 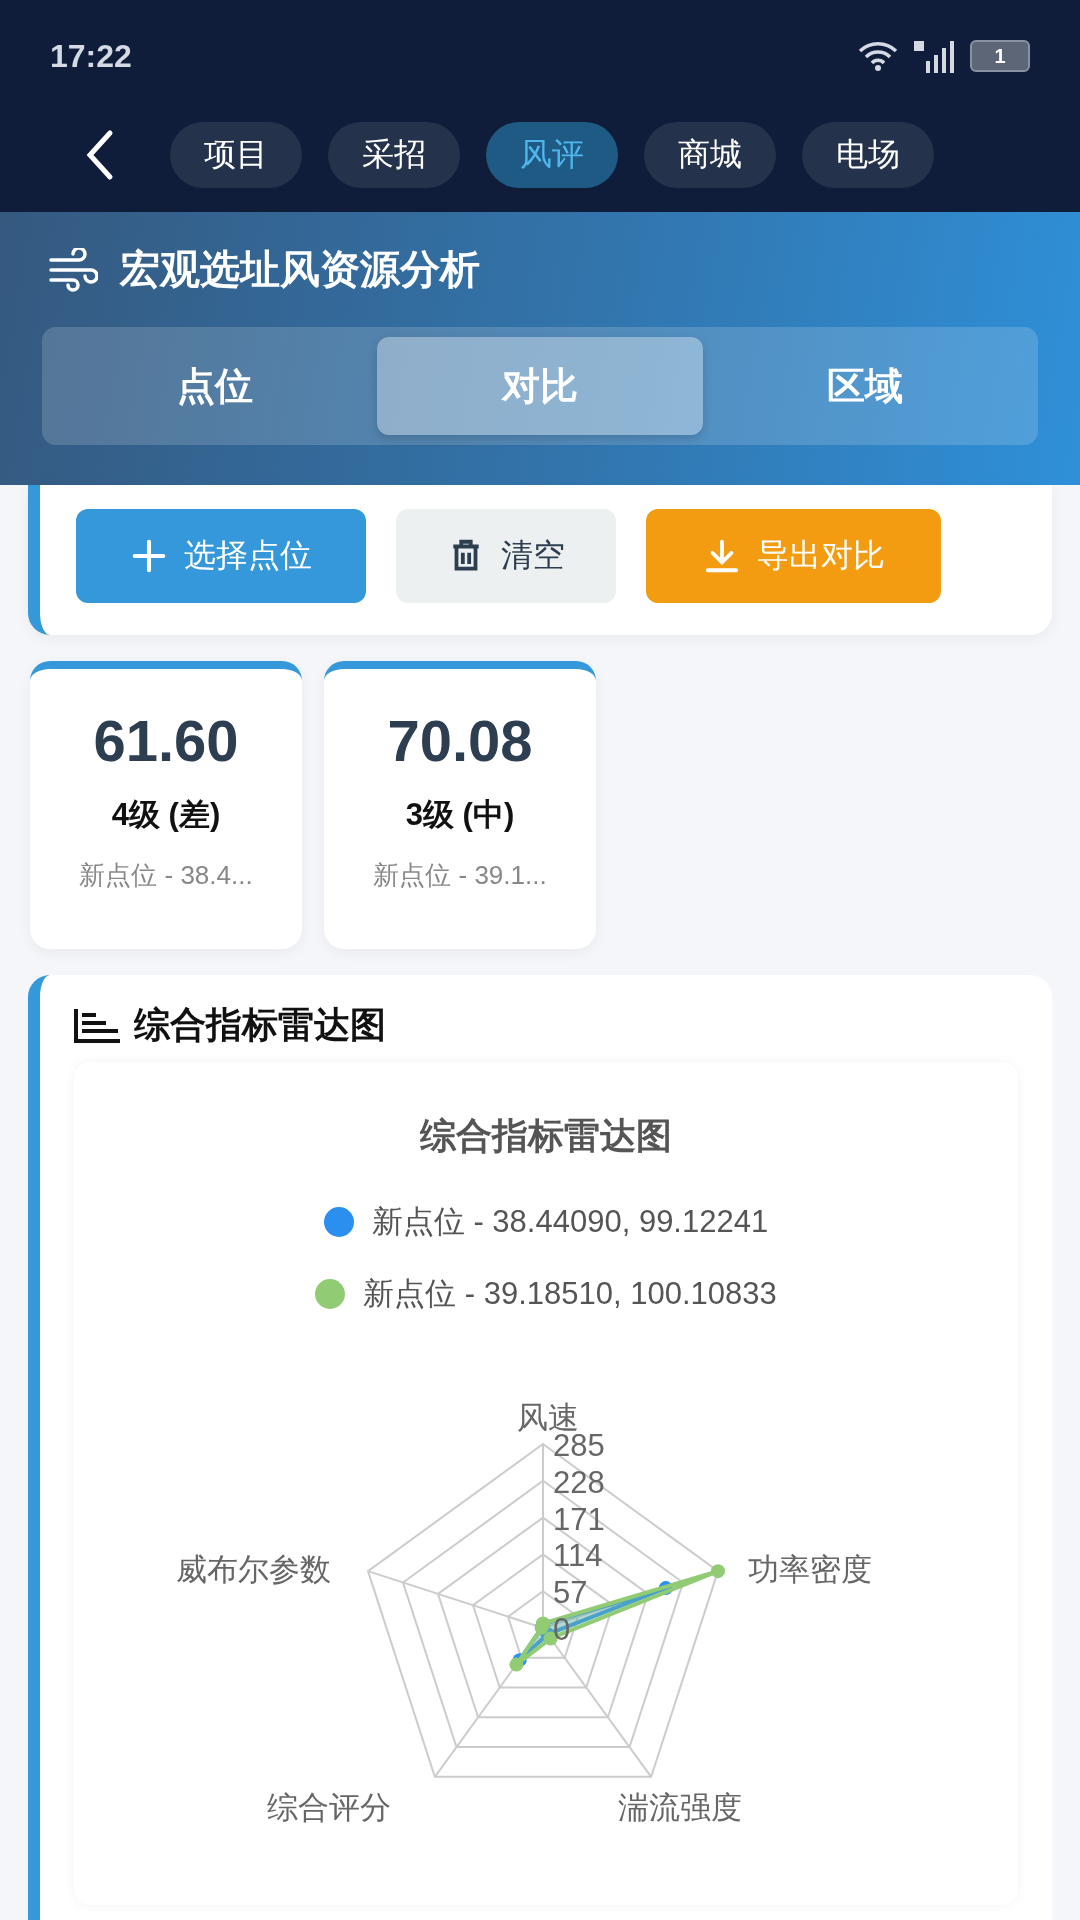 I want to click on chart-title: 综合指标雷达图, so click(x=546, y=1136).